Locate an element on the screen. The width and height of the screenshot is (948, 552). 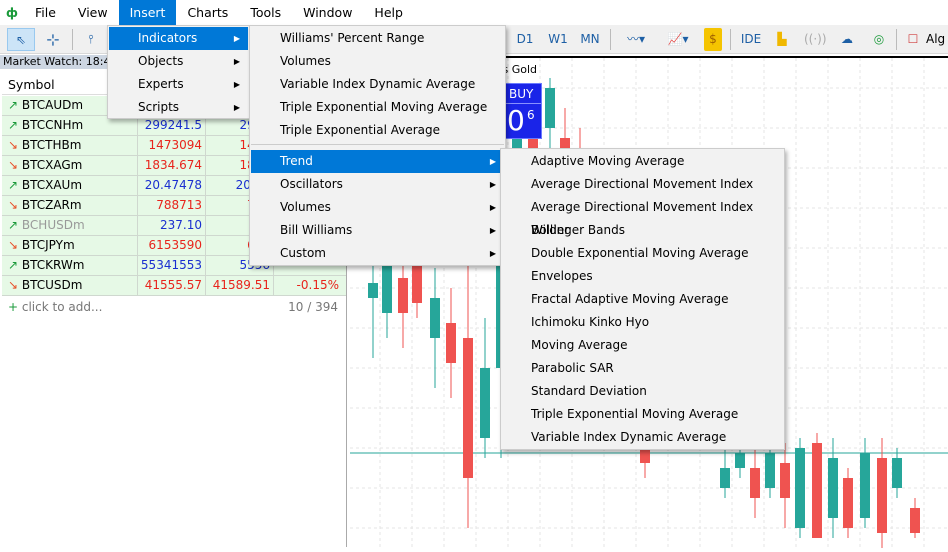
menu-item-trend: Trend ▶ is located at coordinates (377, 161).